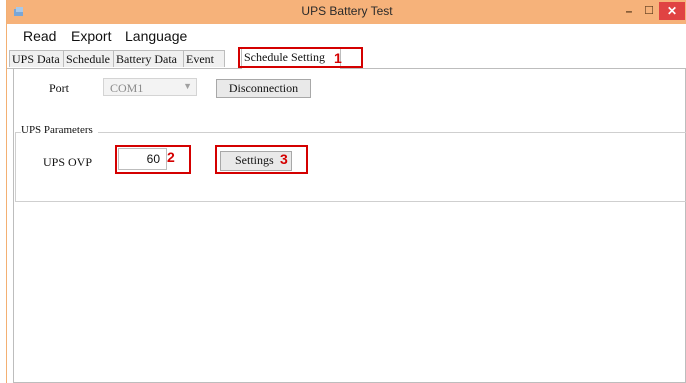 The image size is (686, 383). Describe the element at coordinates (39, 36) in the screenshot. I see `menu-read: Read` at that location.